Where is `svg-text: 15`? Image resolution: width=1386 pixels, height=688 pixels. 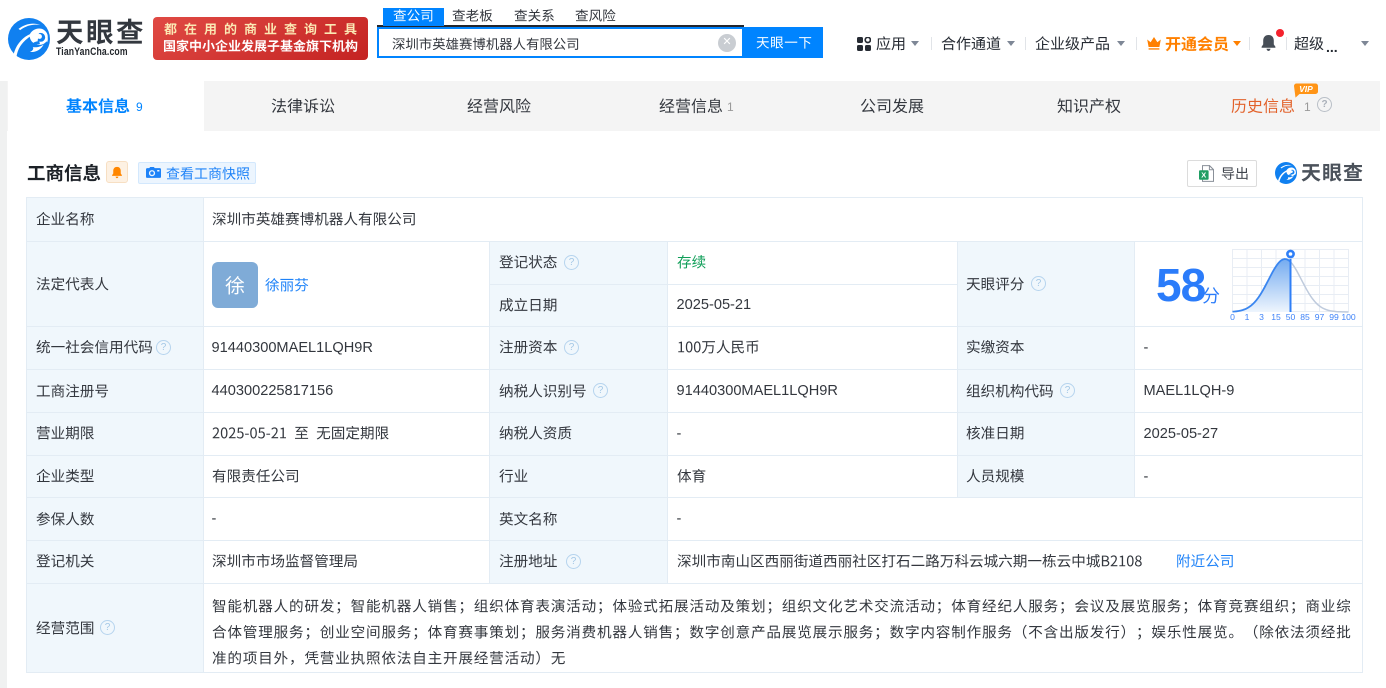 svg-text: 15 is located at coordinates (1276, 317).